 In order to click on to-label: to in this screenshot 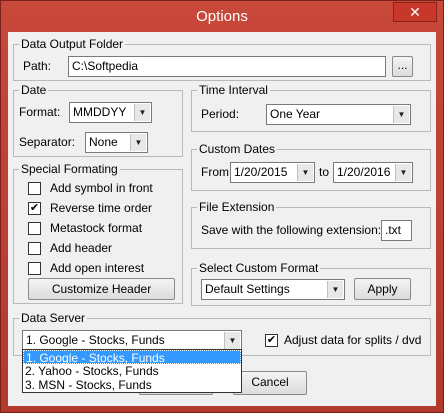, I will do `click(324, 172)`.